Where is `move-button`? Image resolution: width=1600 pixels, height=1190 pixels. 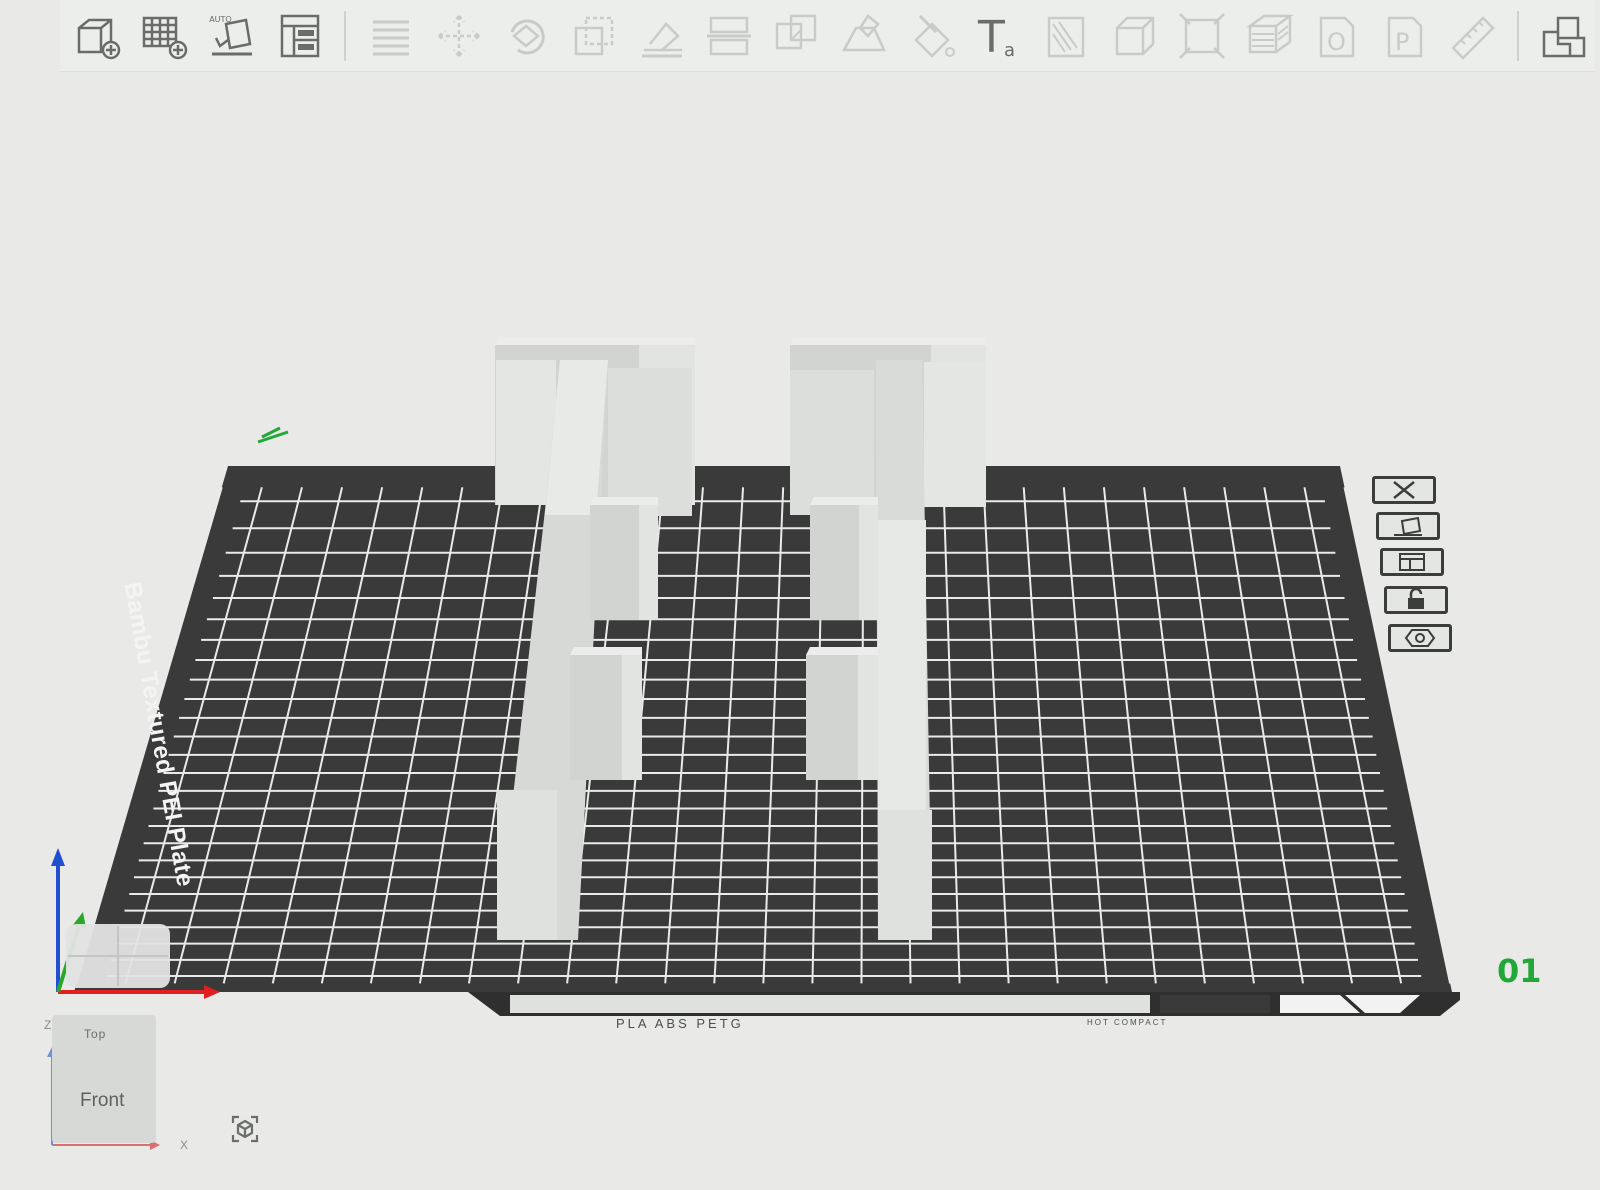
move-button is located at coordinates (459, 36).